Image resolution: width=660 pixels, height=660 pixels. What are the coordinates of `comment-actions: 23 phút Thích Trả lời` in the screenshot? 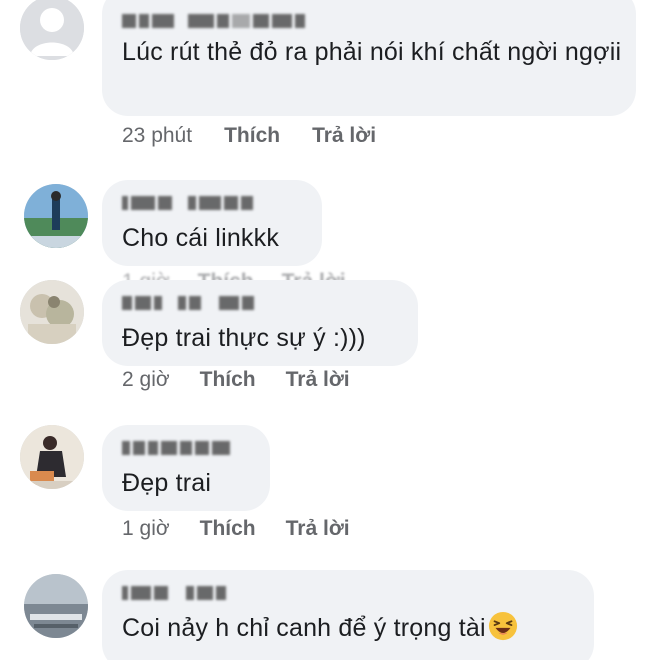 It's located at (249, 136).